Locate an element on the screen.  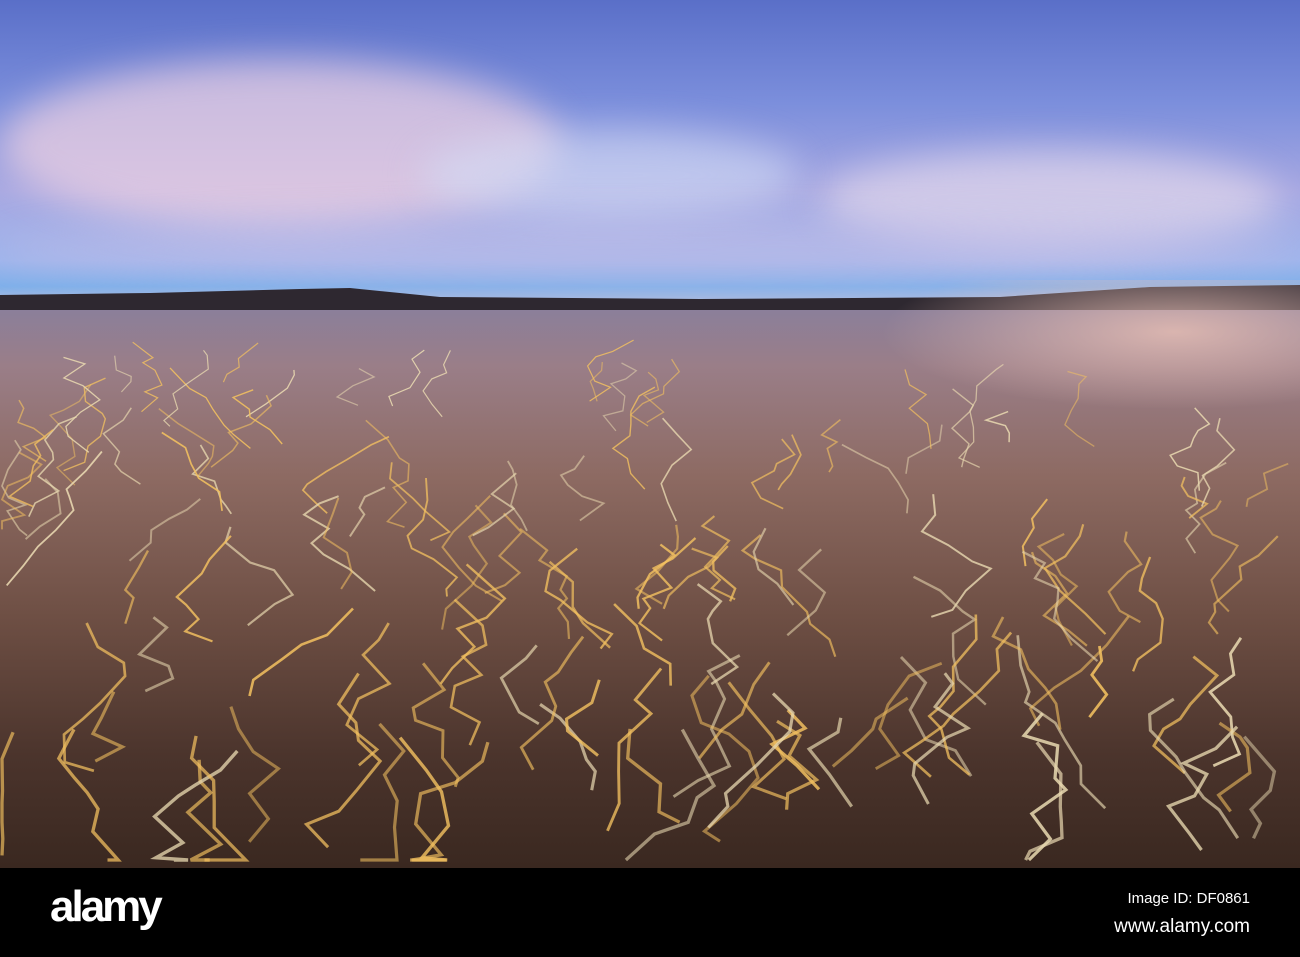
watermark-footer: alamy Image ID: DF0861 www.alamy.com is located at coordinates (650, 912).